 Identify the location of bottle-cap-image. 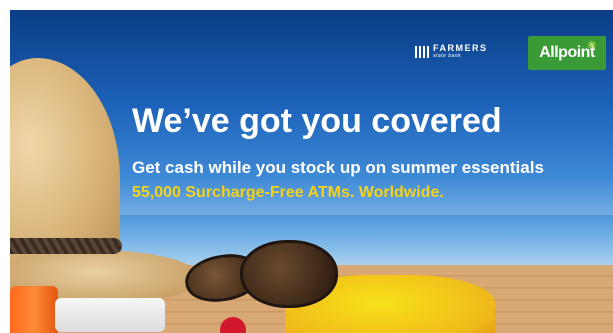
(110, 315).